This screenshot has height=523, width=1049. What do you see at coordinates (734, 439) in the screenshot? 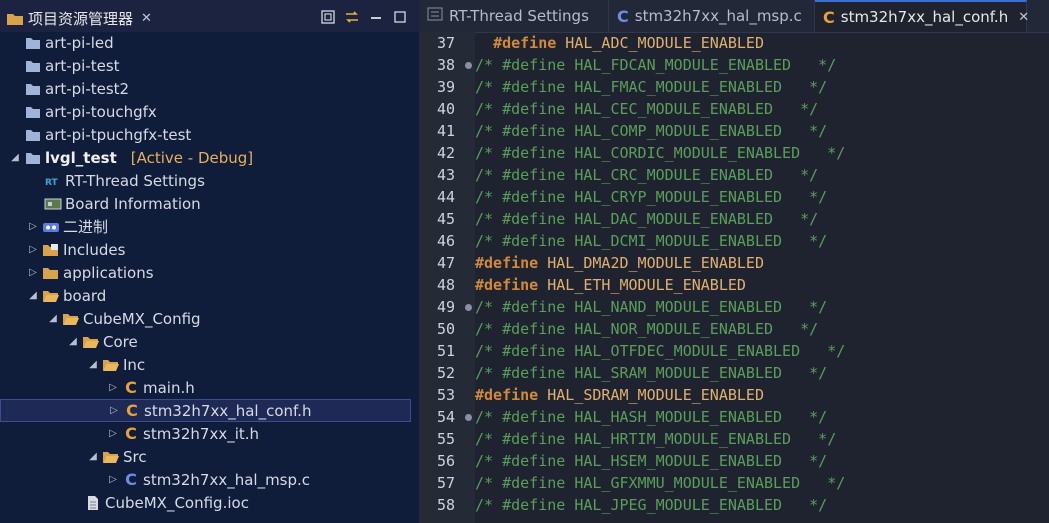
I see `code-line: 55 /* #define HAL_HRTIM_MODULE_ENABLED */` at bounding box center [734, 439].